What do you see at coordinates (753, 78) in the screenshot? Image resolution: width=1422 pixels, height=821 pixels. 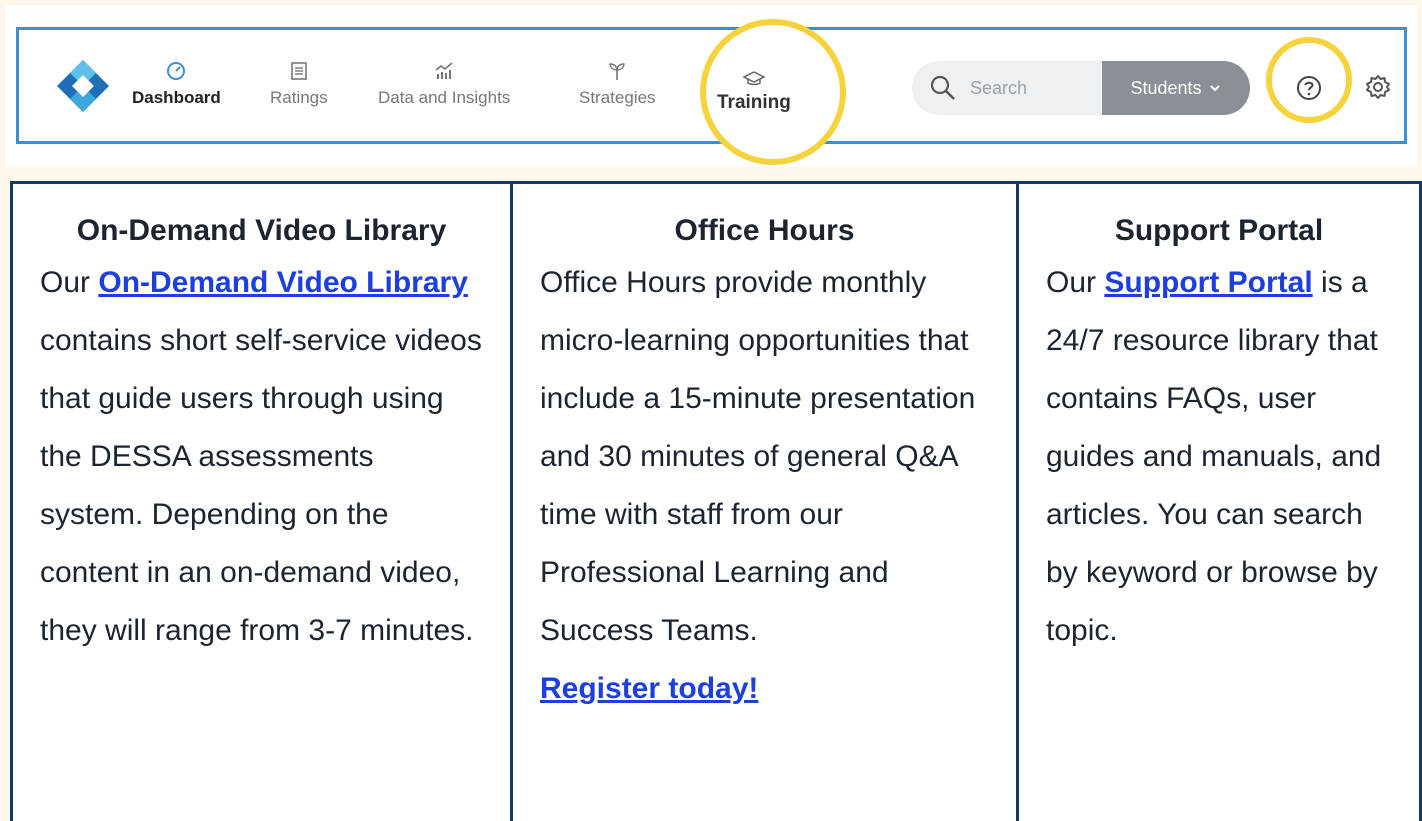 I see `graduation-cap-icon` at bounding box center [753, 78].